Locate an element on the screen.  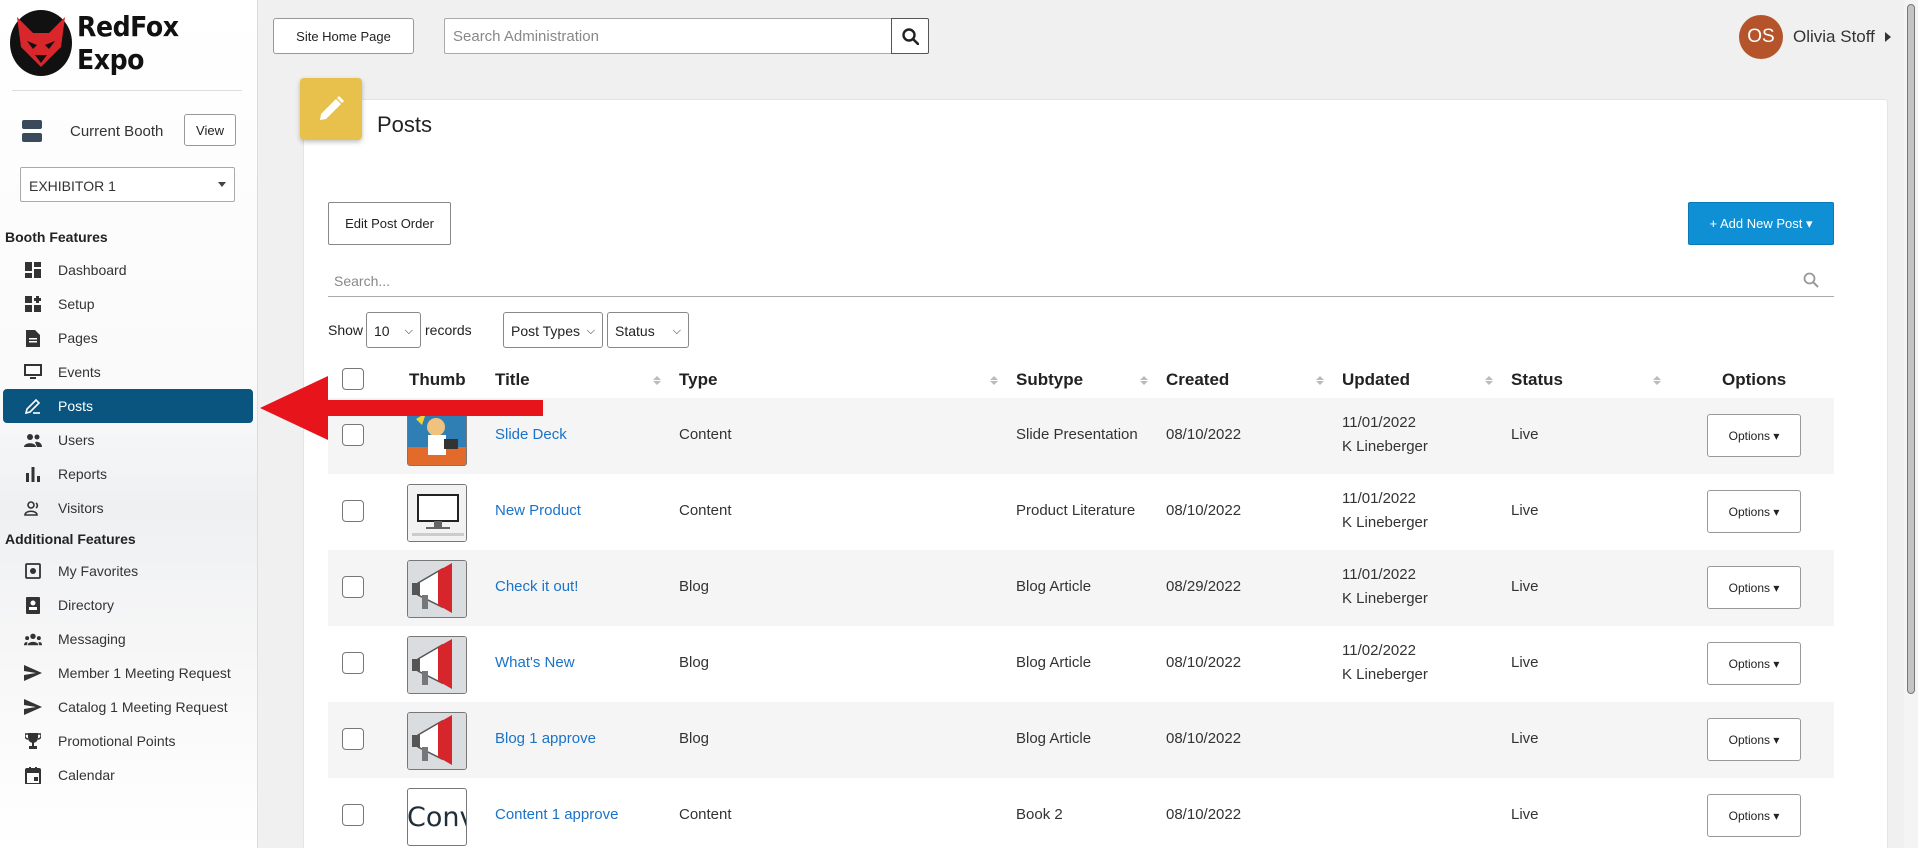
brand-logo: RedFox Expo is located at coordinates (133, 43).